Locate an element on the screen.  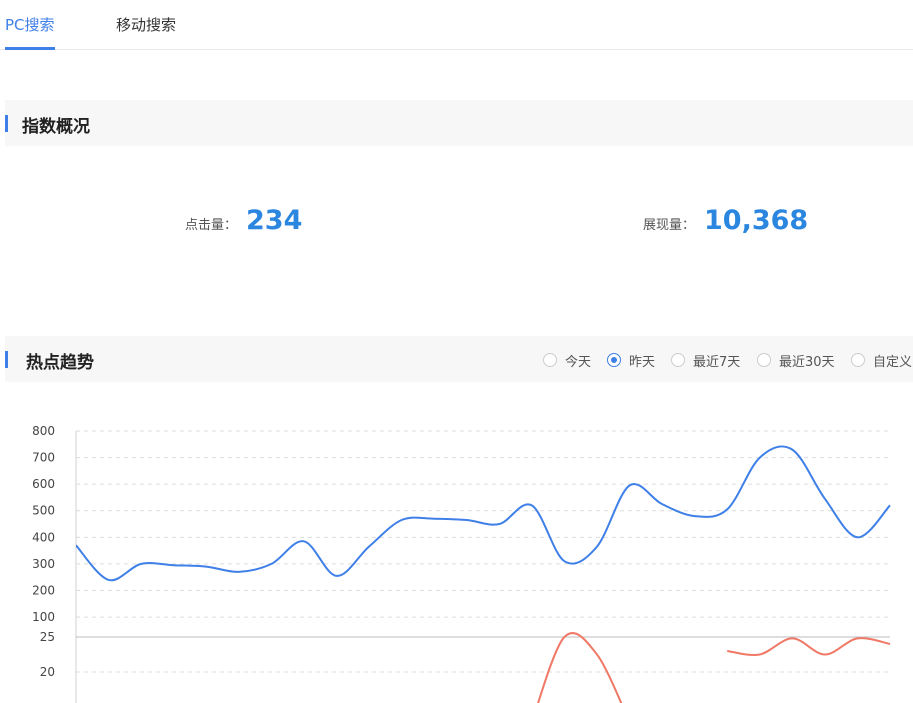
impressions-label: 展现量： is located at coordinates (669, 225).